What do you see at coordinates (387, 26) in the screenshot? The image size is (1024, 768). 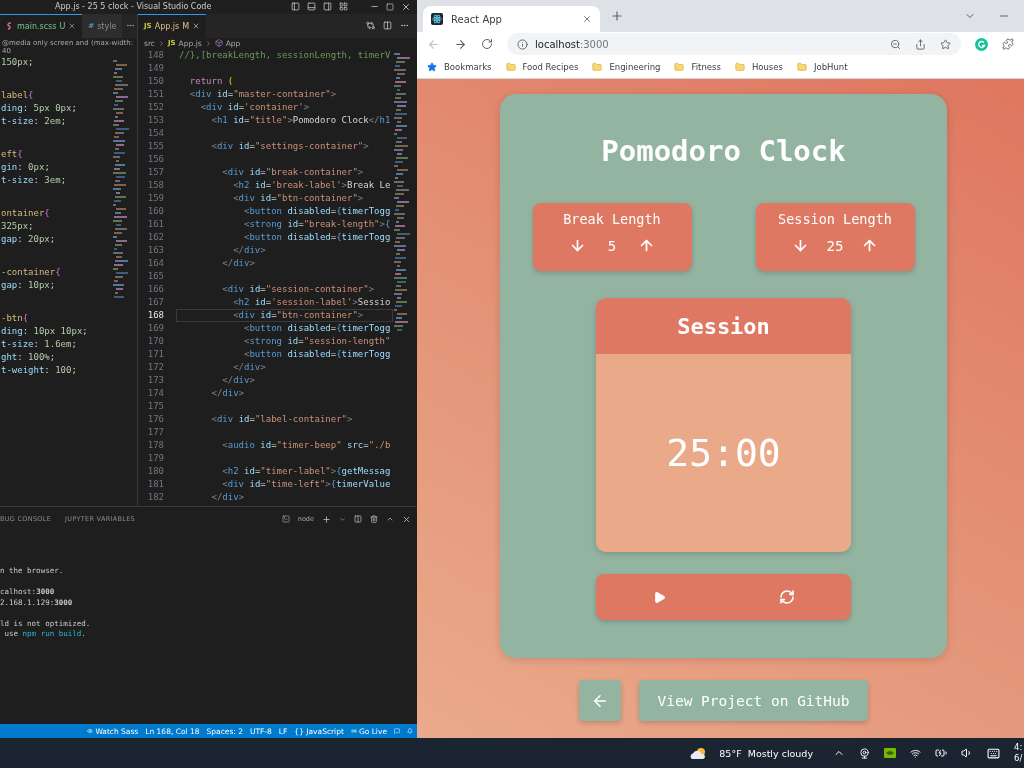 I see `split-editor-icon` at bounding box center [387, 26].